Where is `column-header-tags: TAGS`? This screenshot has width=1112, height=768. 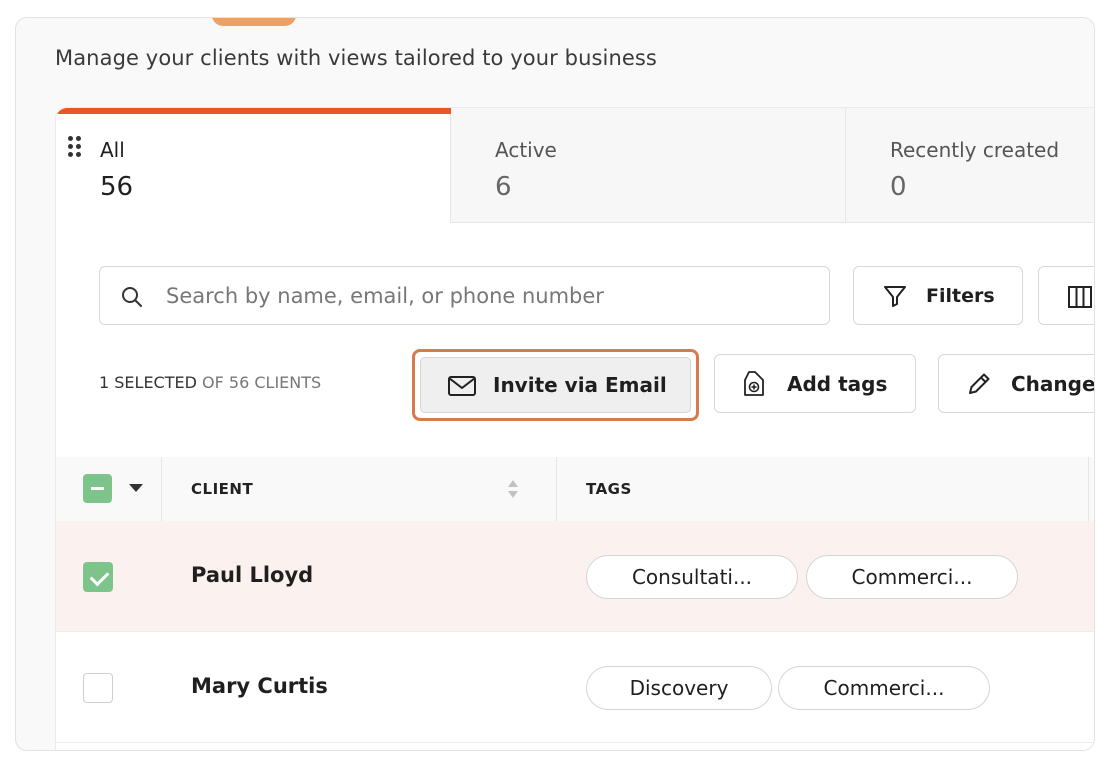 column-header-tags: TAGS is located at coordinates (609, 489).